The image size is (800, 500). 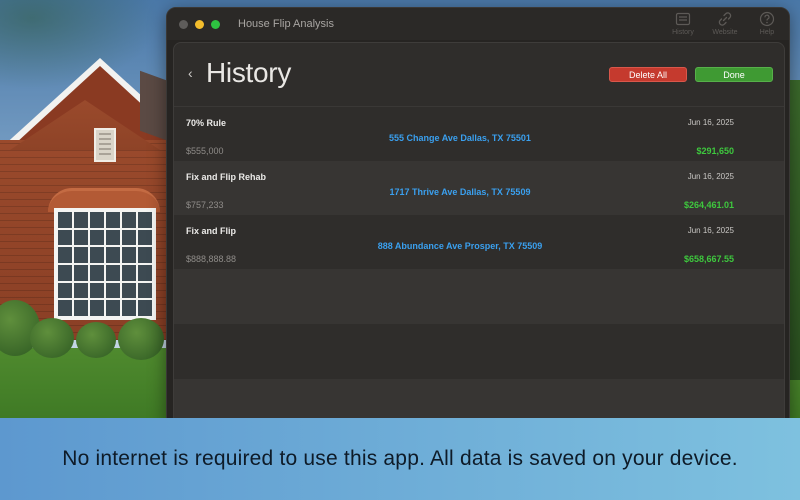 I want to click on toolbar-history-label: History, so click(x=683, y=32).